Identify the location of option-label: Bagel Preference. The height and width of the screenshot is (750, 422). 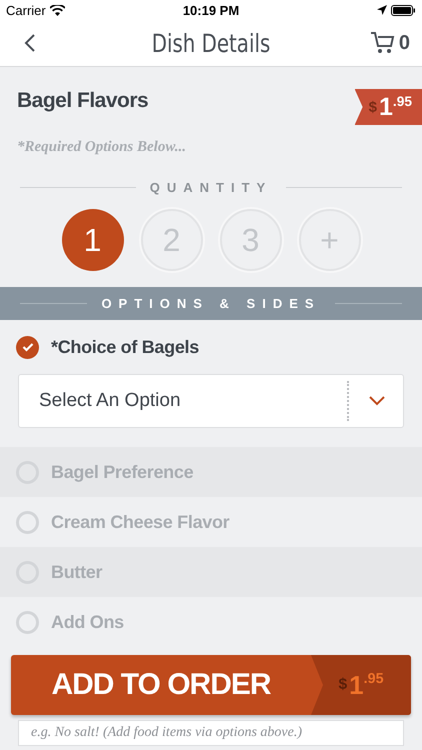
(122, 472).